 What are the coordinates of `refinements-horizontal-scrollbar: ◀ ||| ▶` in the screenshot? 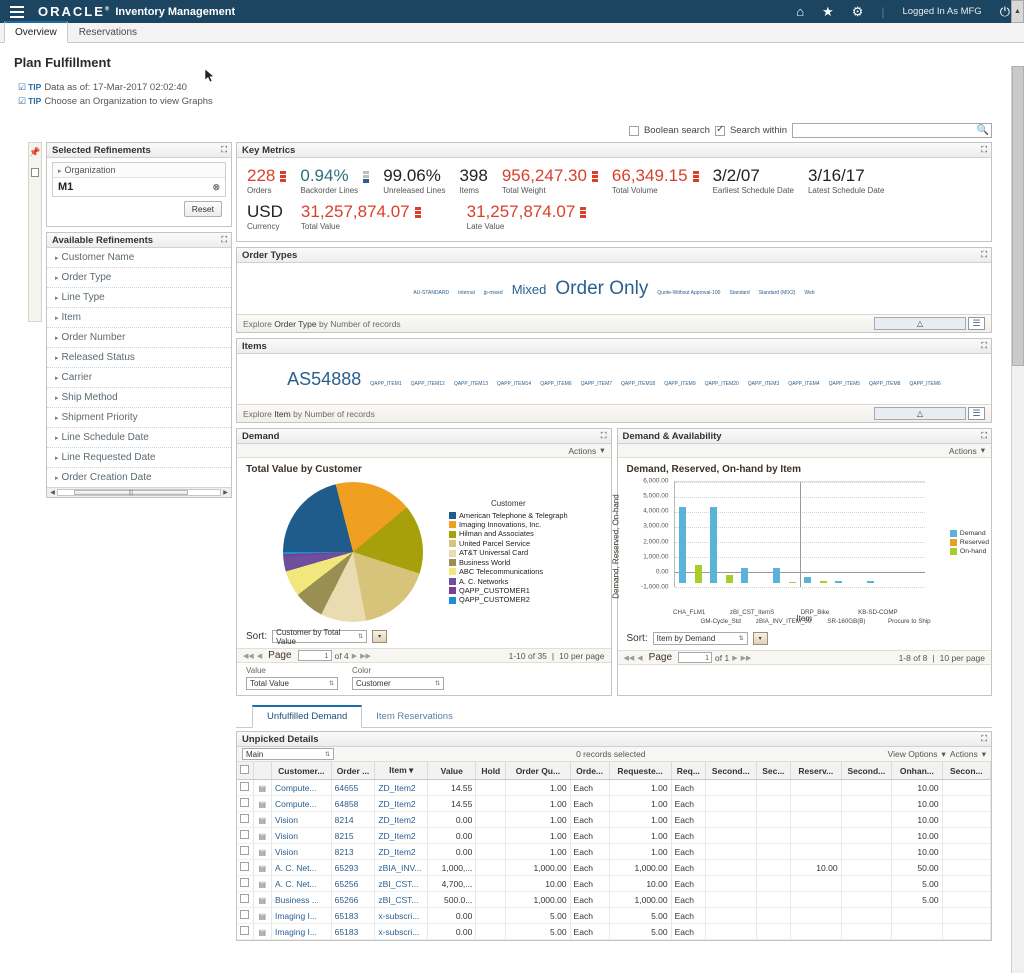 It's located at (139, 492).